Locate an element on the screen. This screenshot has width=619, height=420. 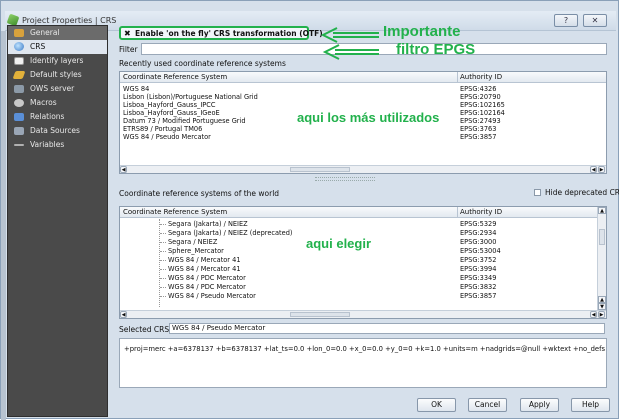
sidebar-item-label: Data Sources is located at coordinates (55, 130).